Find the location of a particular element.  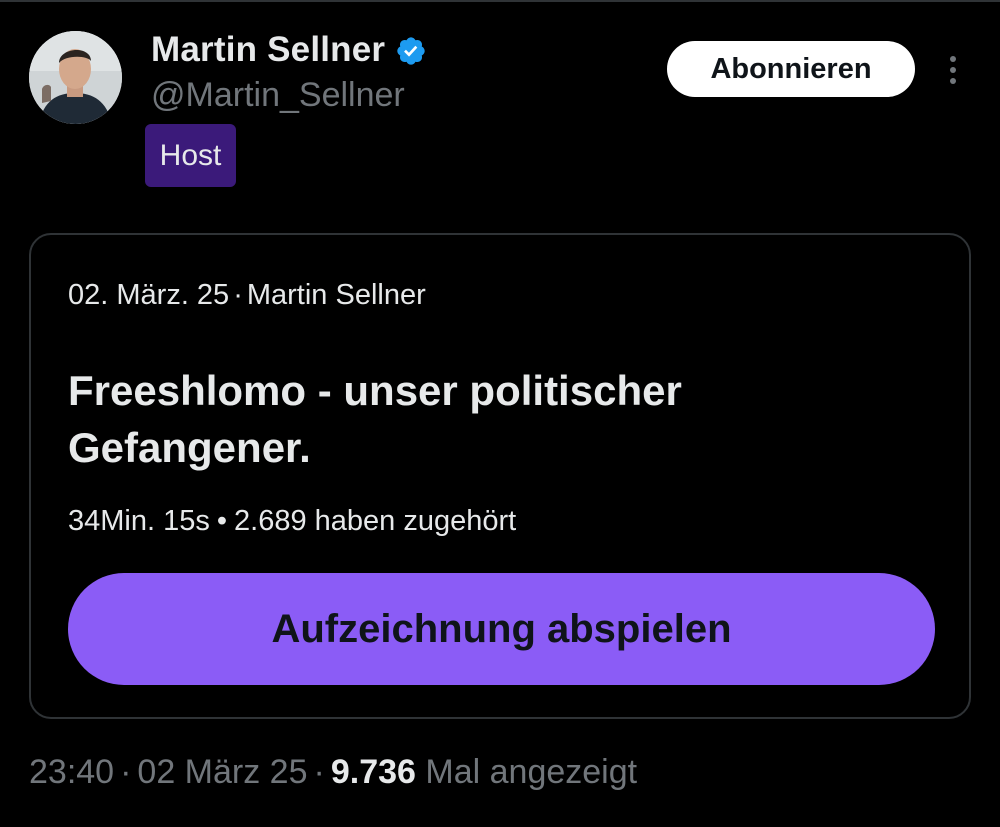

space-duration: 34Min. 15s is located at coordinates (139, 521).